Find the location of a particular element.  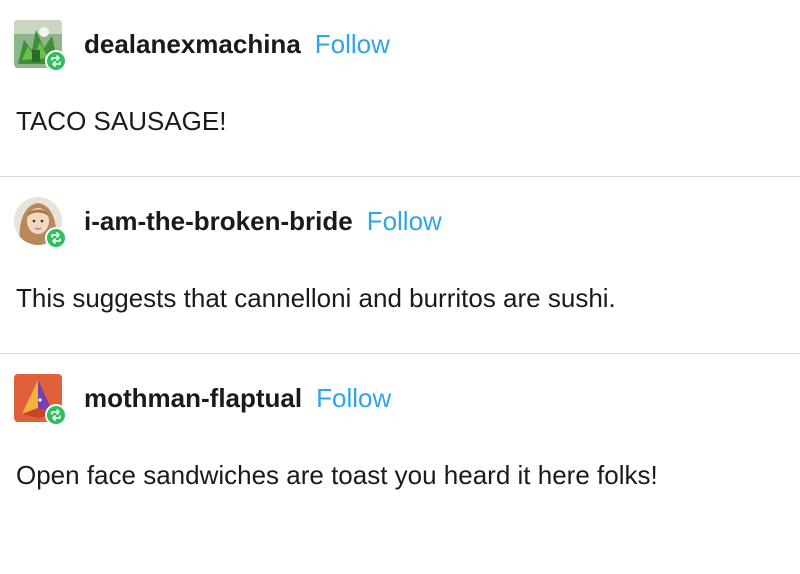

post-header: i-am-the-broken-bride Follow is located at coordinates (228, 222).